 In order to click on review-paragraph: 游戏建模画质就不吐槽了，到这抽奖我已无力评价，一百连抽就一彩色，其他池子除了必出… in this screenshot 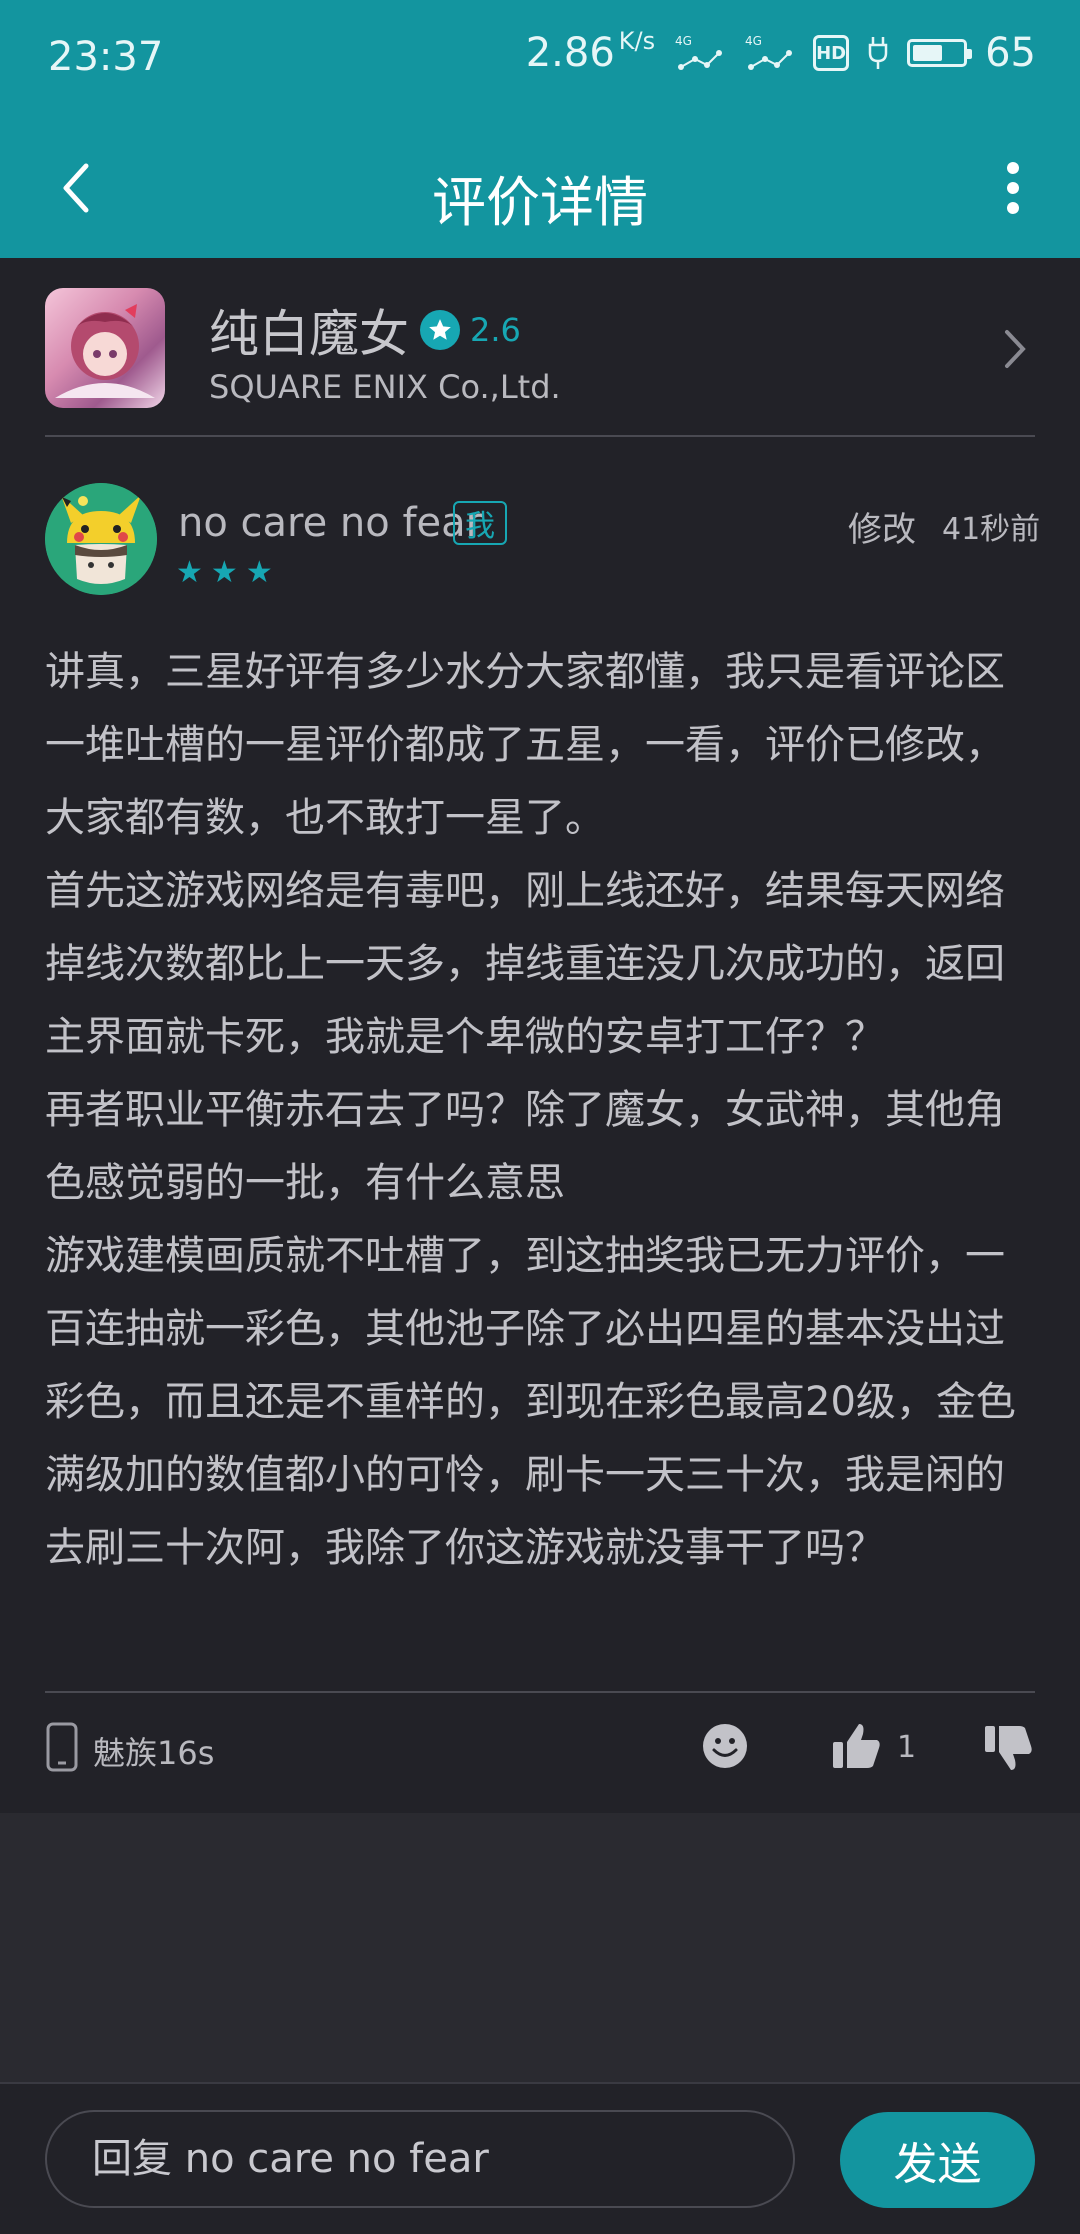, I will do `click(530, 1402)`.